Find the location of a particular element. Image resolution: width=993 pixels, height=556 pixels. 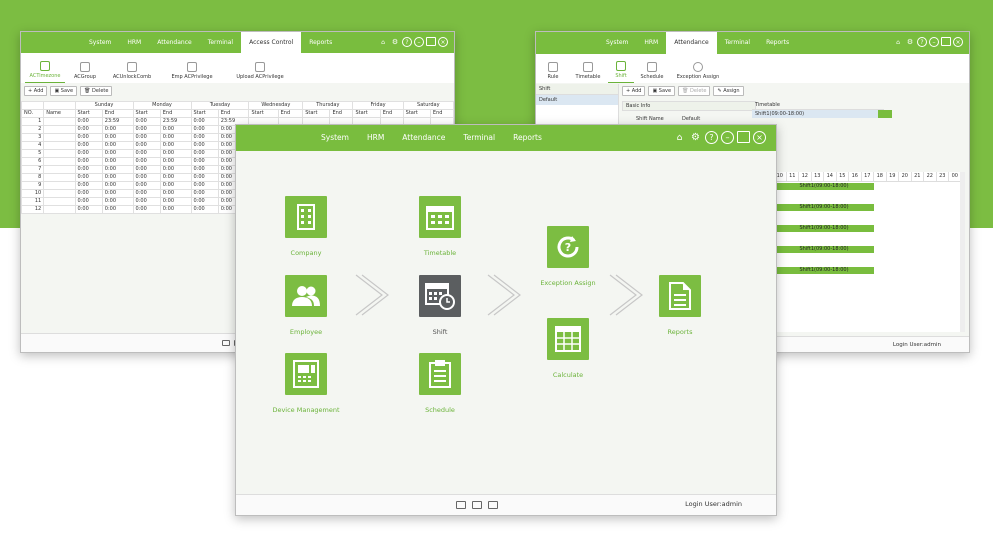

menu-access-control: Access Control is located at coordinates (271, 42).